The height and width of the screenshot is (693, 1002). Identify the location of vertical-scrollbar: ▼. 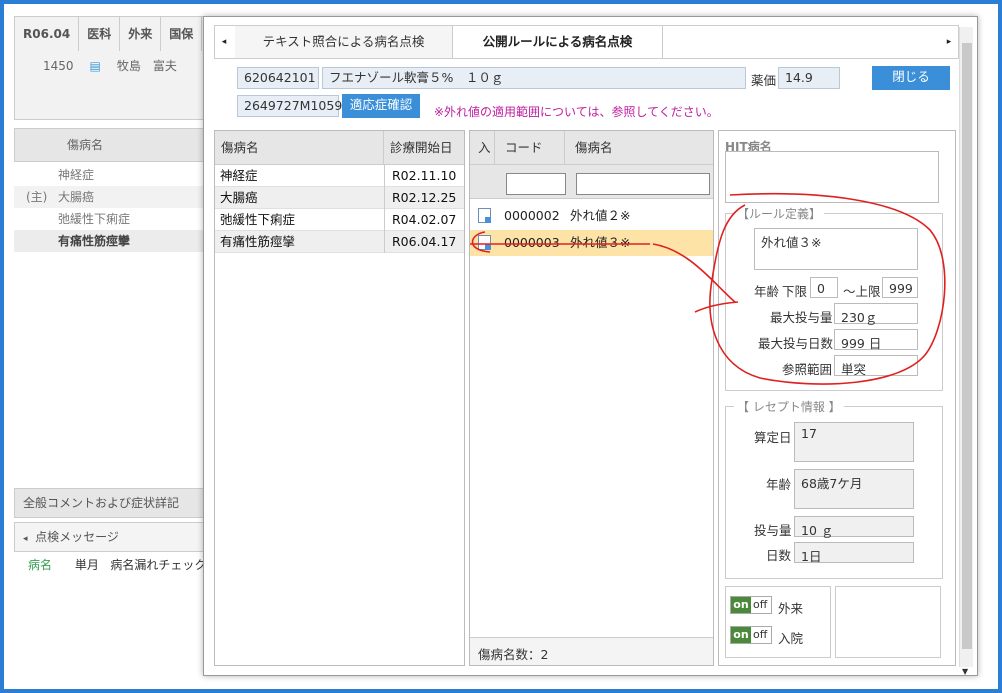
(966, 351).